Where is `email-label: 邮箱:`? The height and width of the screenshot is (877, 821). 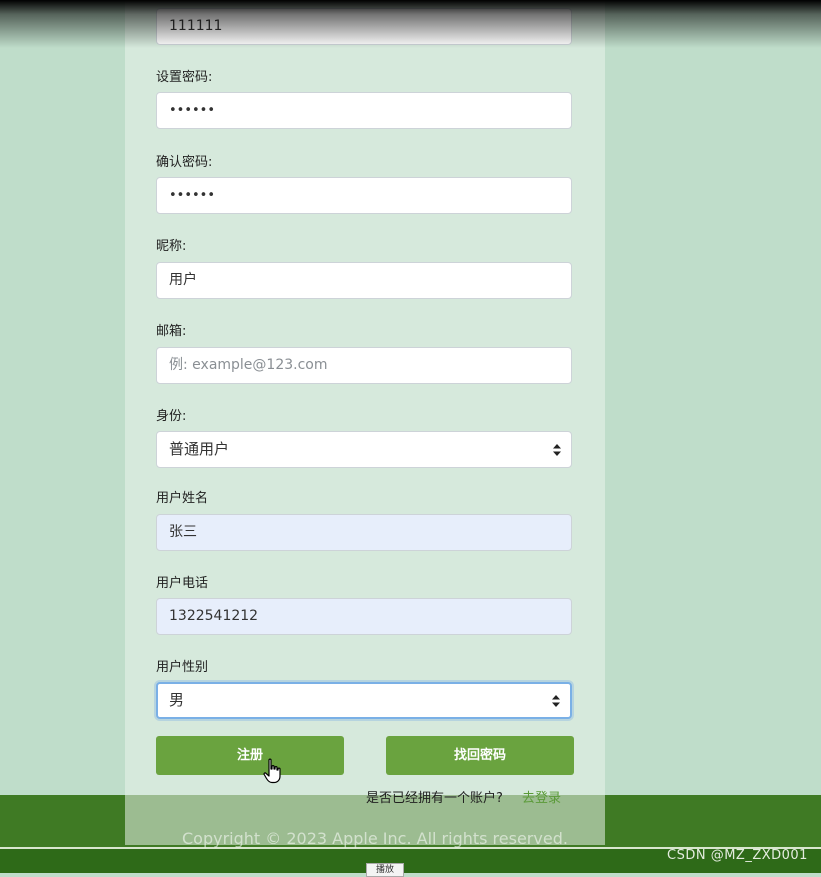 email-label: 邮箱: is located at coordinates (171, 331).